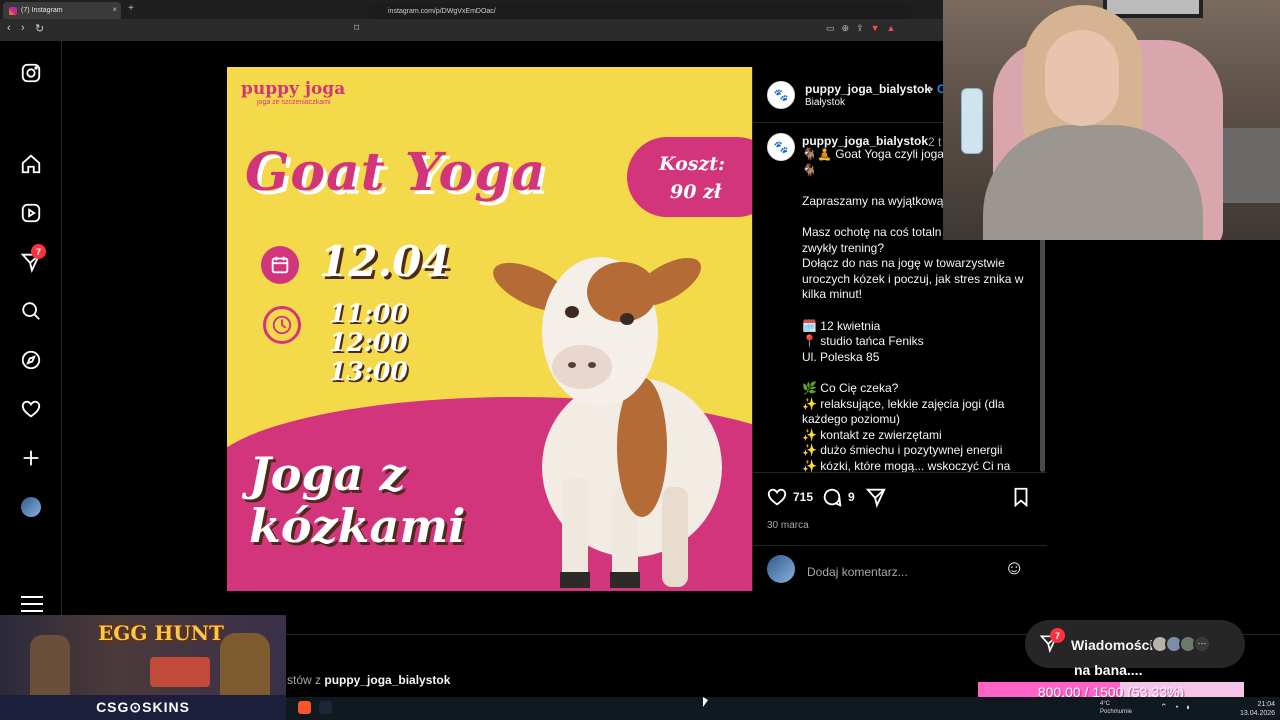 The image size is (1280, 720). What do you see at coordinates (396, 172) in the screenshot?
I see `poster-title: Goat Yoga` at bounding box center [396, 172].